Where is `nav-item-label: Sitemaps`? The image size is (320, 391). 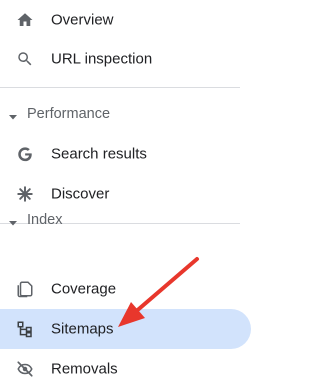 nav-item-label: Sitemaps is located at coordinates (82, 329).